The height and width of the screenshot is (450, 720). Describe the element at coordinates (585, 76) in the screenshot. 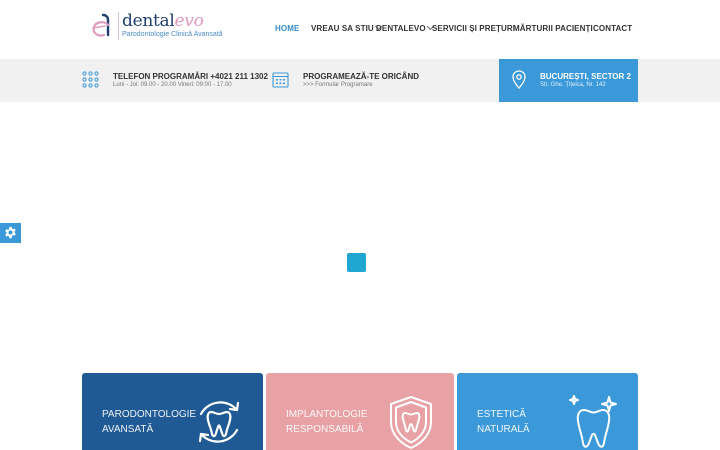

I see `location-title: BUCUREȘTI, SECTOR 2` at that location.